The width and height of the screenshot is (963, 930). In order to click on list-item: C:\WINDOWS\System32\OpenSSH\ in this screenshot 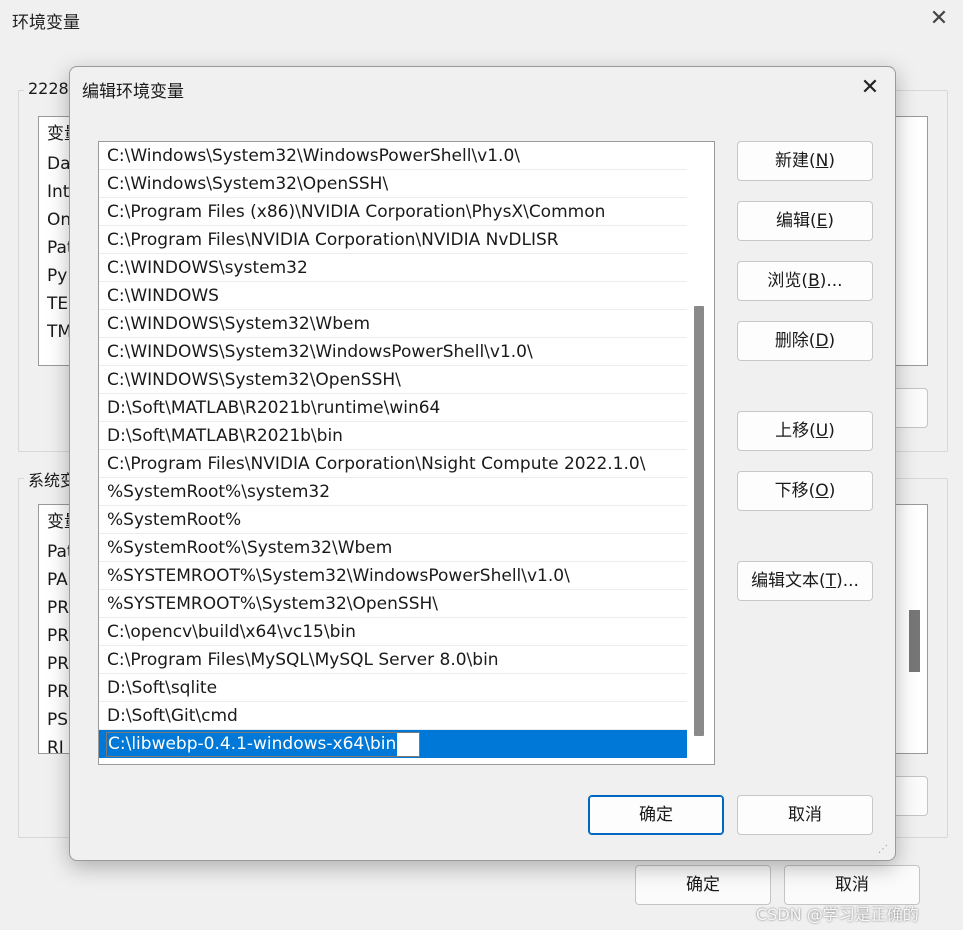, I will do `click(393, 380)`.